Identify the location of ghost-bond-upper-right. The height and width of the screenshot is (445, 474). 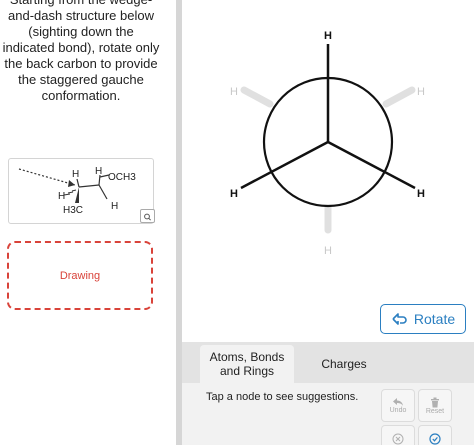
(399, 97).